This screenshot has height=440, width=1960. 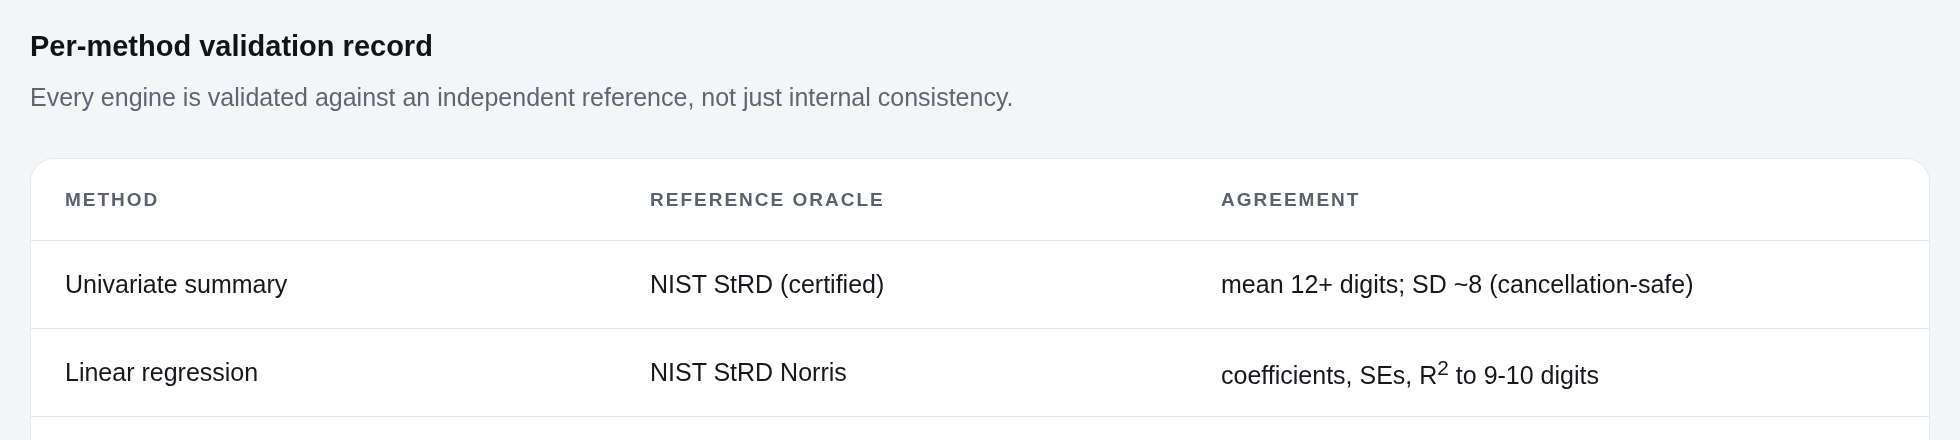 What do you see at coordinates (522, 97) in the screenshot?
I see `section-description: Every engine is validated against an independent reference, not just internal consistency.` at bounding box center [522, 97].